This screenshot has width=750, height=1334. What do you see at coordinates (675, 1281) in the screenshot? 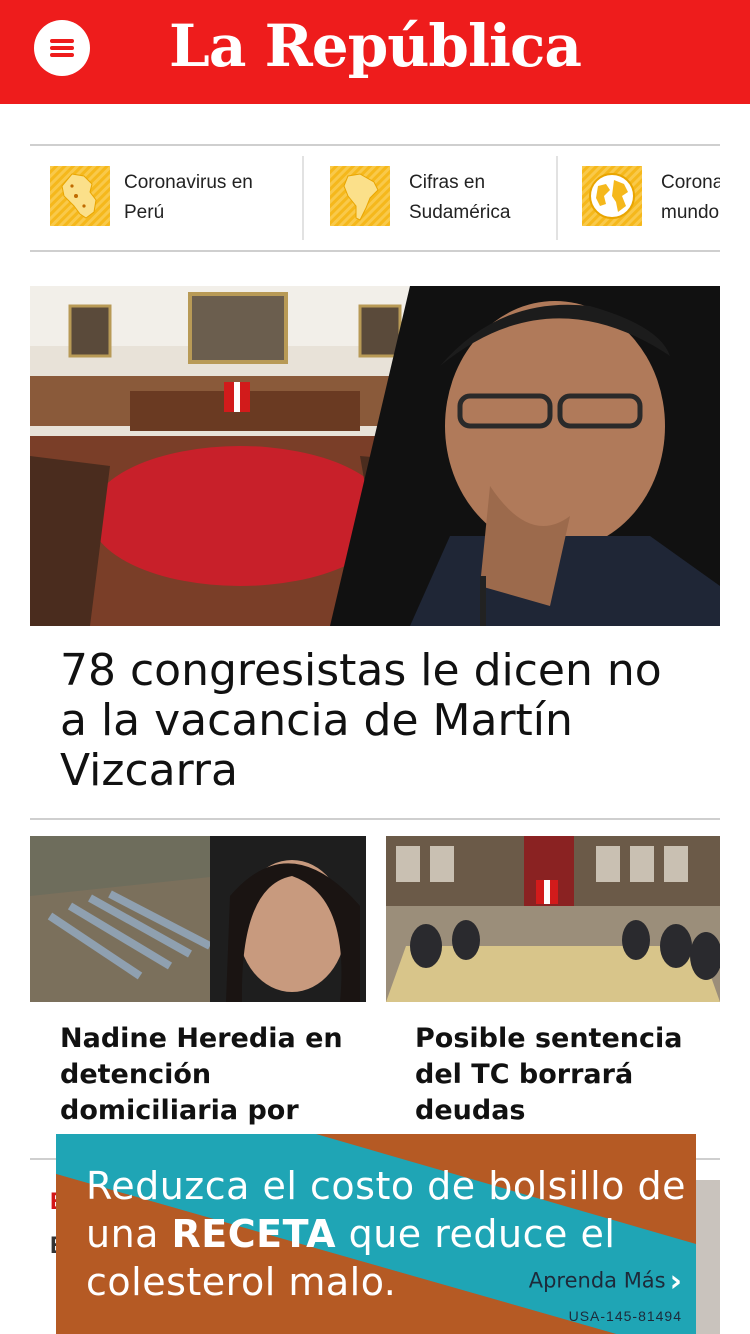
I see `chevron-right-icon: ›` at bounding box center [675, 1281].